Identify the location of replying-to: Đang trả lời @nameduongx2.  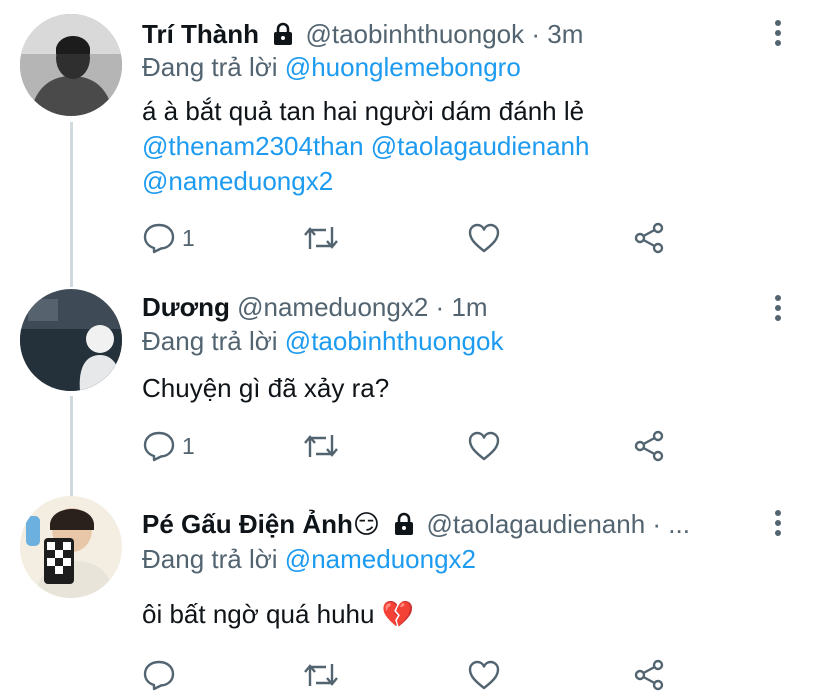
(309, 559).